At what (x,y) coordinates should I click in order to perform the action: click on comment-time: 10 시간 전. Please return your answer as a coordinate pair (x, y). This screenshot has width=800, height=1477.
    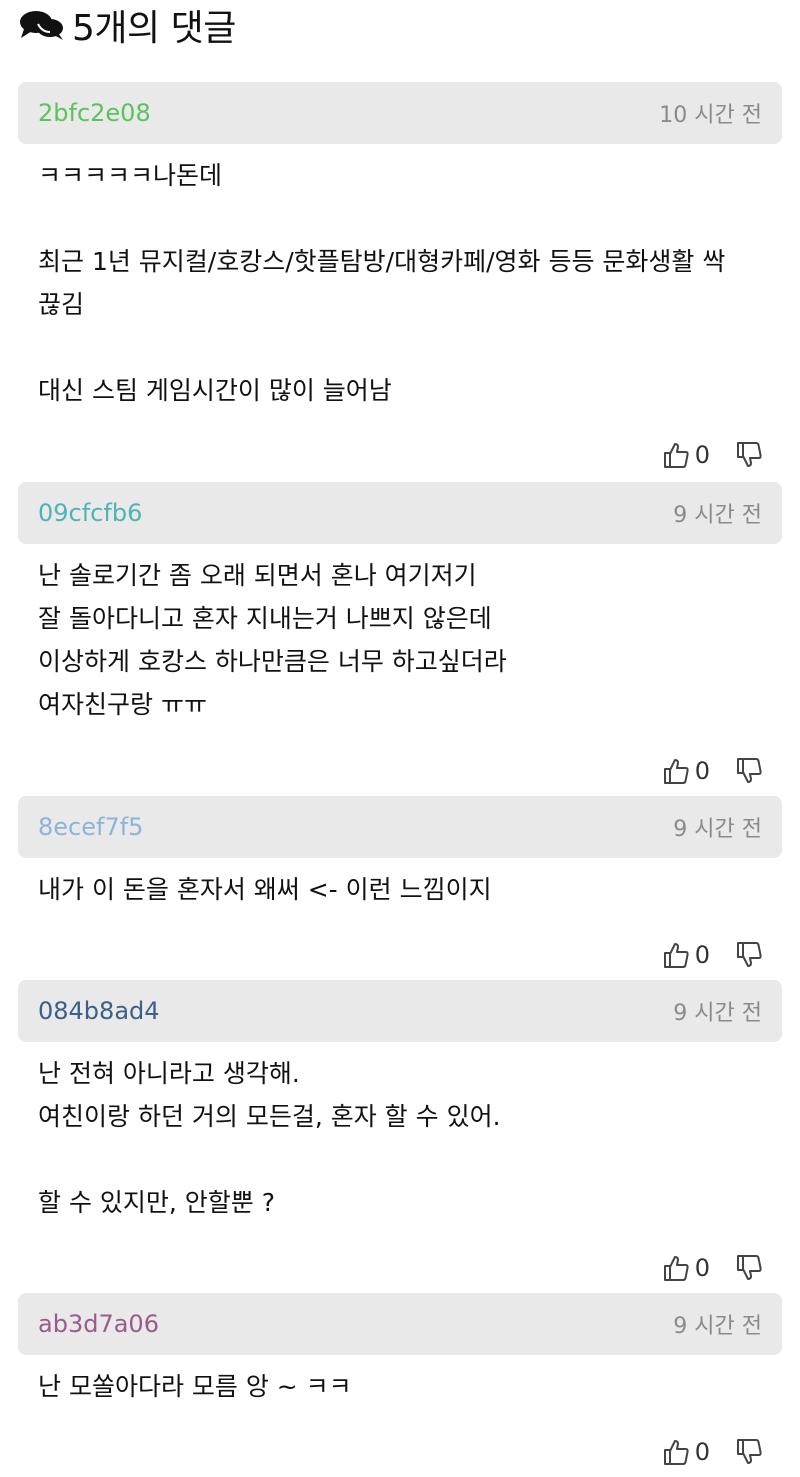
    Looking at the image, I should click on (710, 115).